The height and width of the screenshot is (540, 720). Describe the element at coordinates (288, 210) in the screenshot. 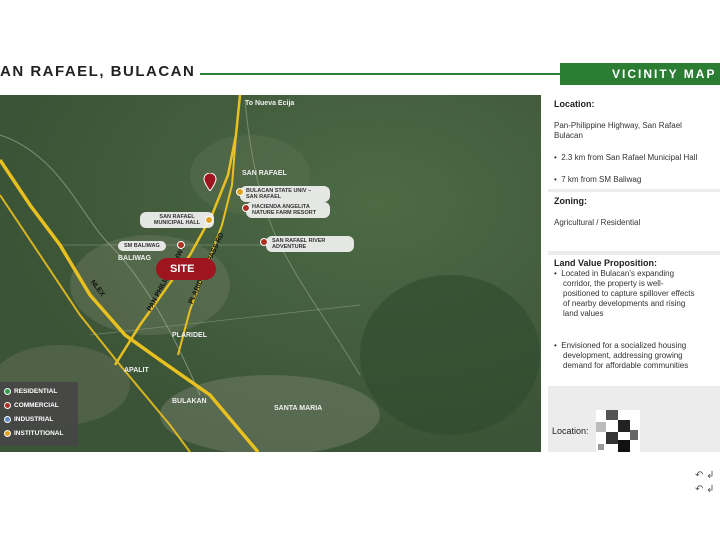

I see `landmark-hacienda-angelita: HACIENDA ANGELITA NATURE FARM RESORT` at that location.